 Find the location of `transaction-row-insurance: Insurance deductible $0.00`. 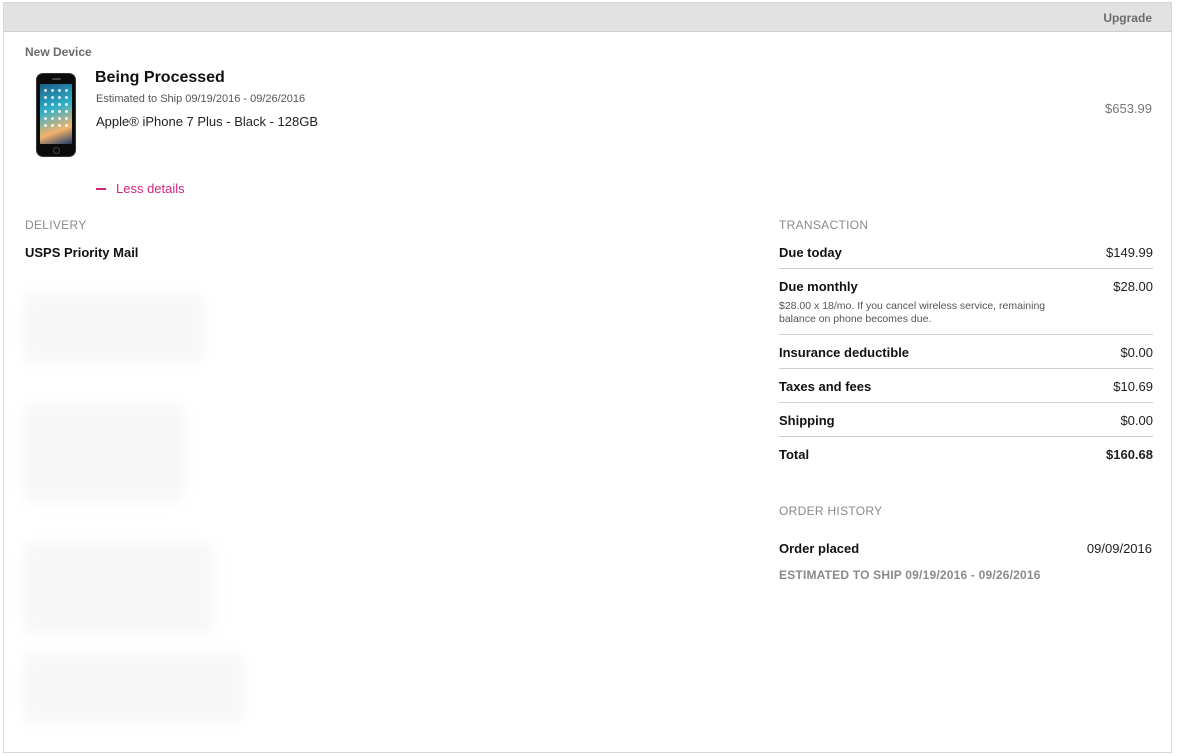

transaction-row-insurance: Insurance deductible $0.00 is located at coordinates (966, 352).